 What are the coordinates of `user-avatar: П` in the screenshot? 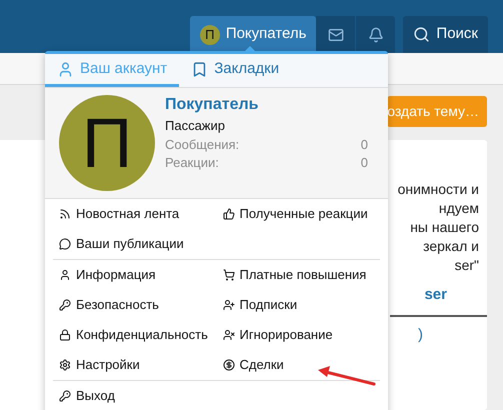 It's located at (210, 34).